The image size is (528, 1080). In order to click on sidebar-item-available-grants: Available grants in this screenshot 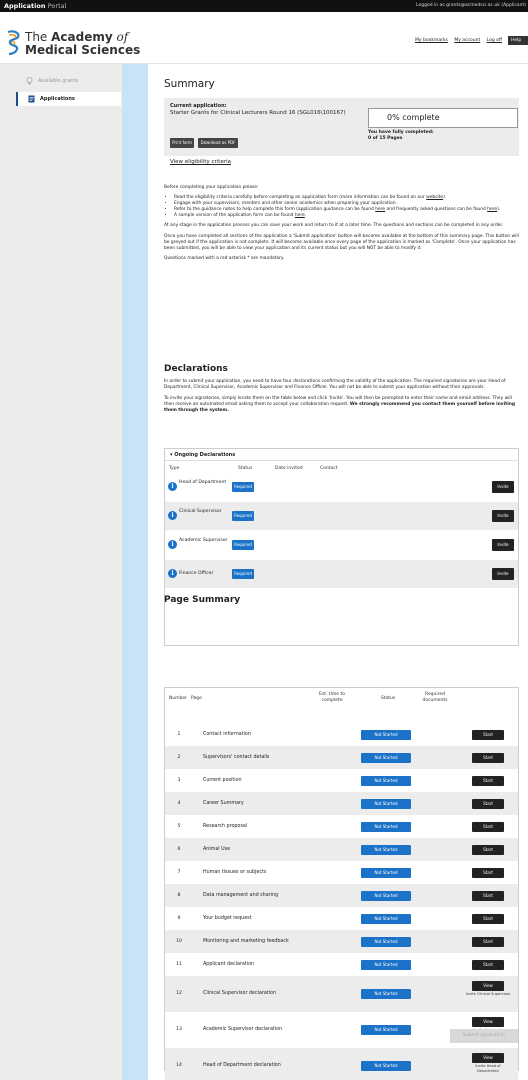, I will do `click(68, 81)`.